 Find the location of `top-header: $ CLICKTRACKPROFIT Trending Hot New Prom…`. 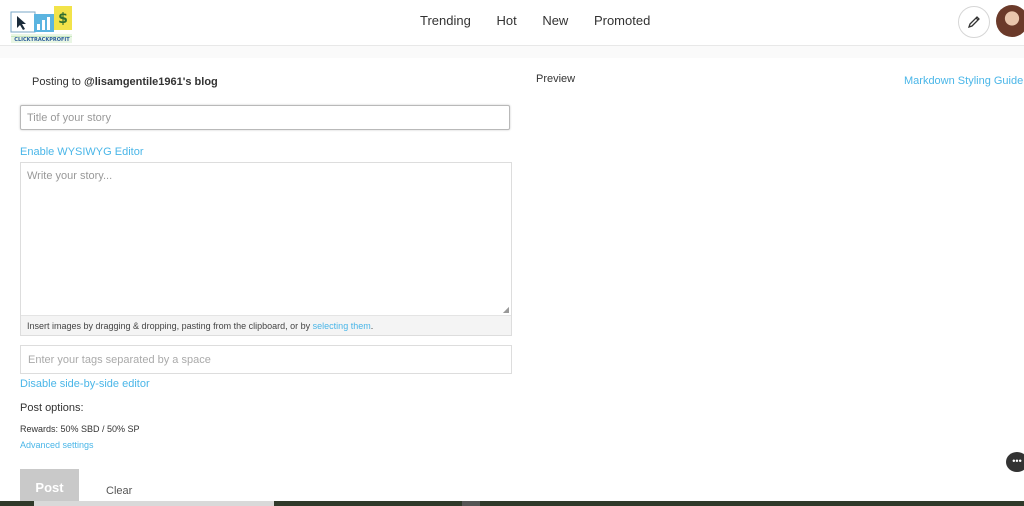

top-header: $ CLICKTRACKPROFIT Trending Hot New Prom… is located at coordinates (512, 23).